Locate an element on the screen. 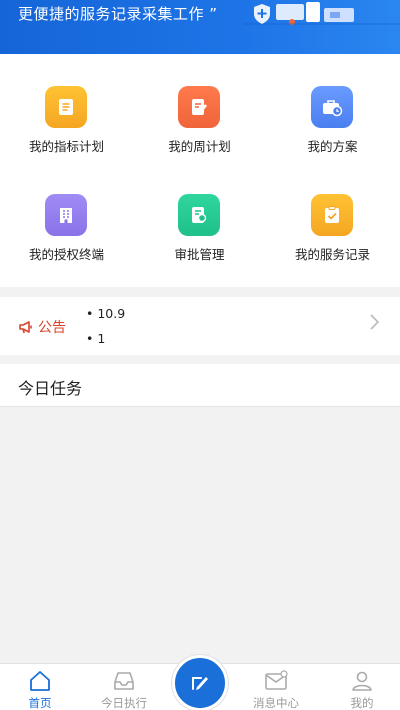  briefcase-clock-icon is located at coordinates (332, 107).